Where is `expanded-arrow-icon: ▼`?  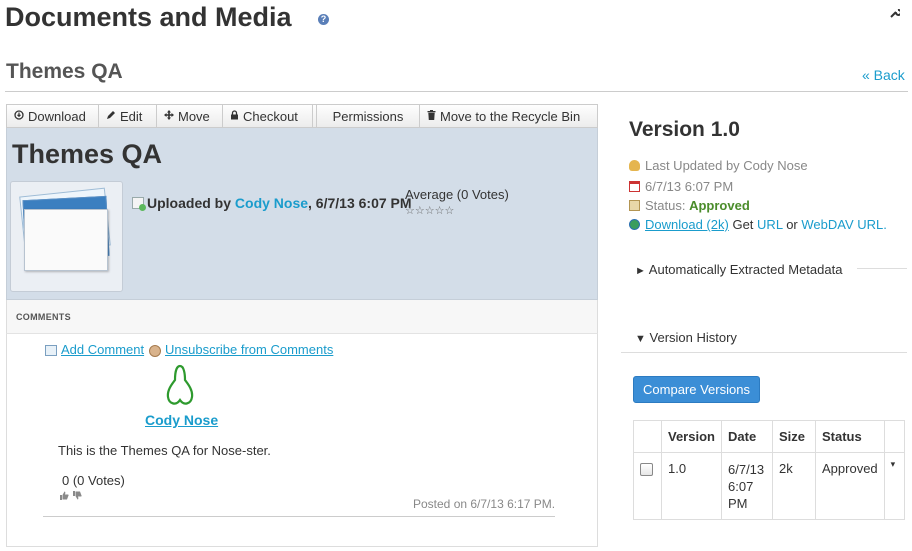 expanded-arrow-icon: ▼ is located at coordinates (640, 339).